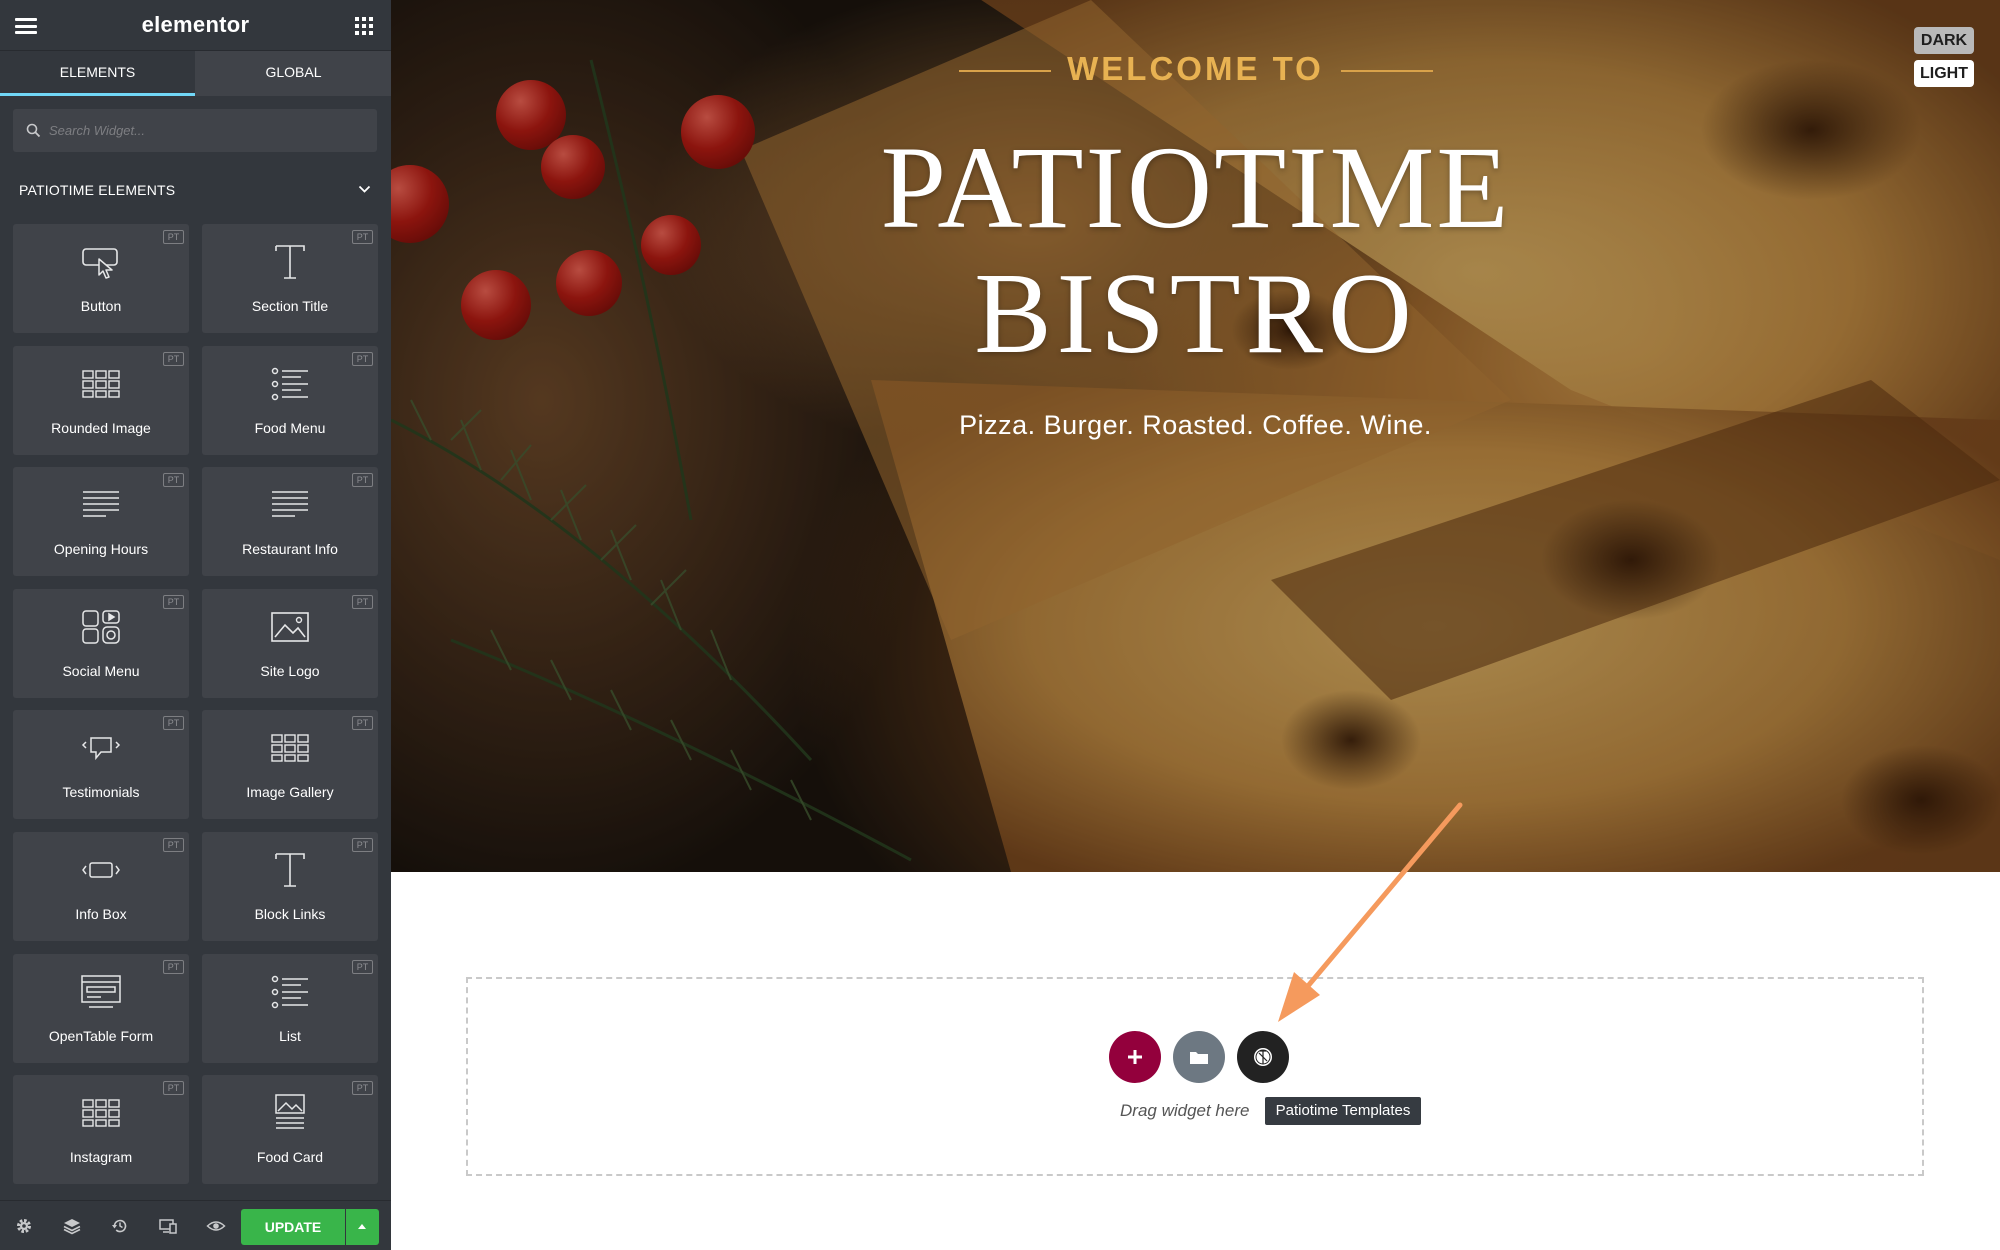 This screenshot has height=1250, width=2000. What do you see at coordinates (1944, 73) in the screenshot?
I see `light-mode-toggle: LIGHT` at bounding box center [1944, 73].